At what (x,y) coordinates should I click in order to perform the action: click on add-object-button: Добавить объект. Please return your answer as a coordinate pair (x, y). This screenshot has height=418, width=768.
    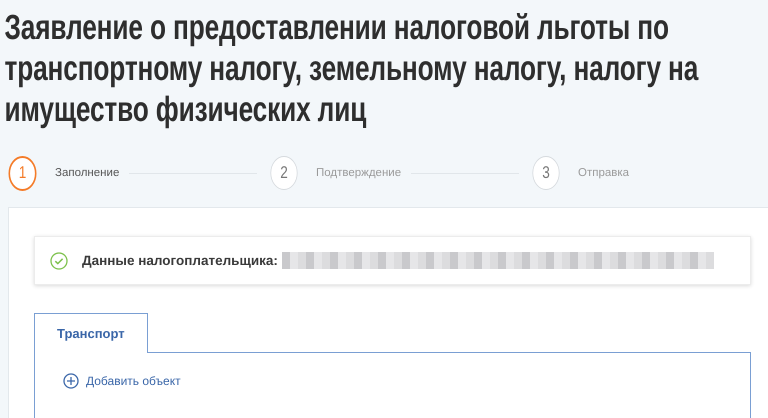
    Looking at the image, I should click on (122, 381).